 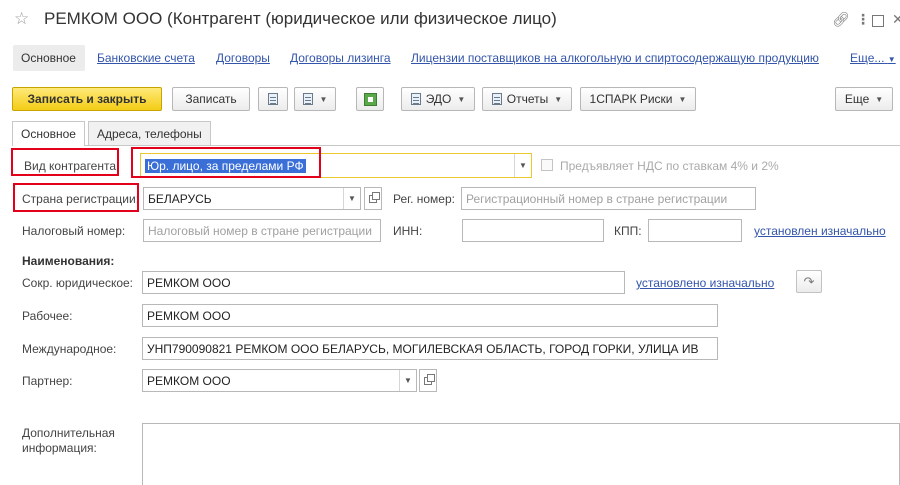 I want to click on extra-info-label-line2: информация:, so click(x=59, y=448).